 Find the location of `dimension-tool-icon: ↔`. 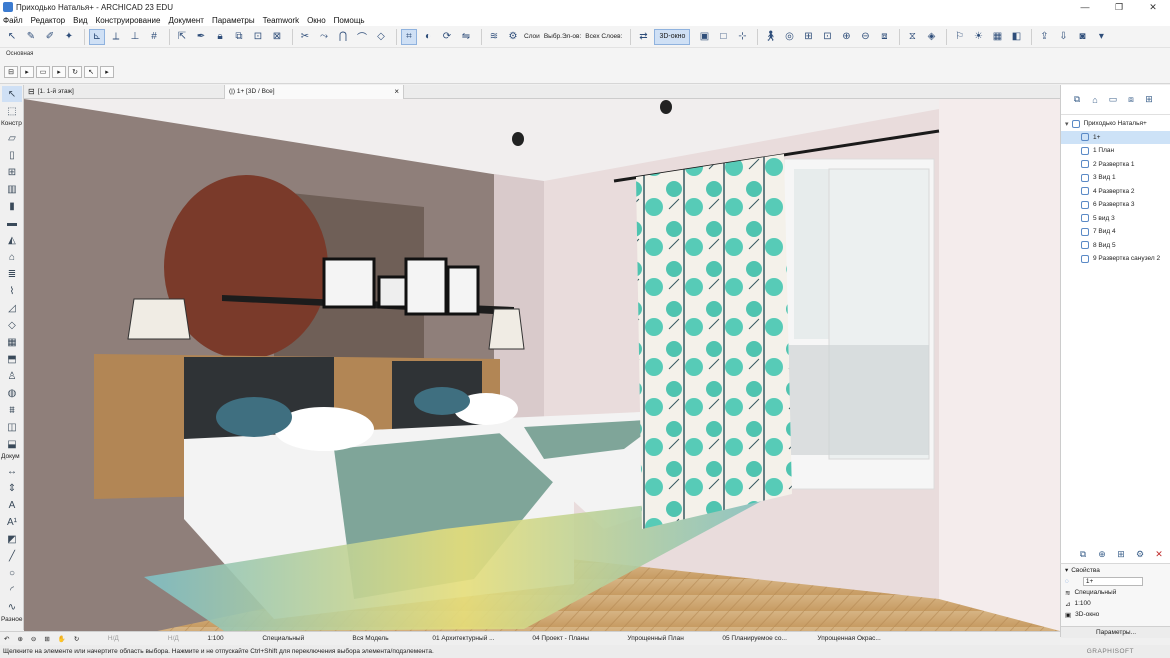

dimension-tool-icon: ↔ is located at coordinates (12, 471).